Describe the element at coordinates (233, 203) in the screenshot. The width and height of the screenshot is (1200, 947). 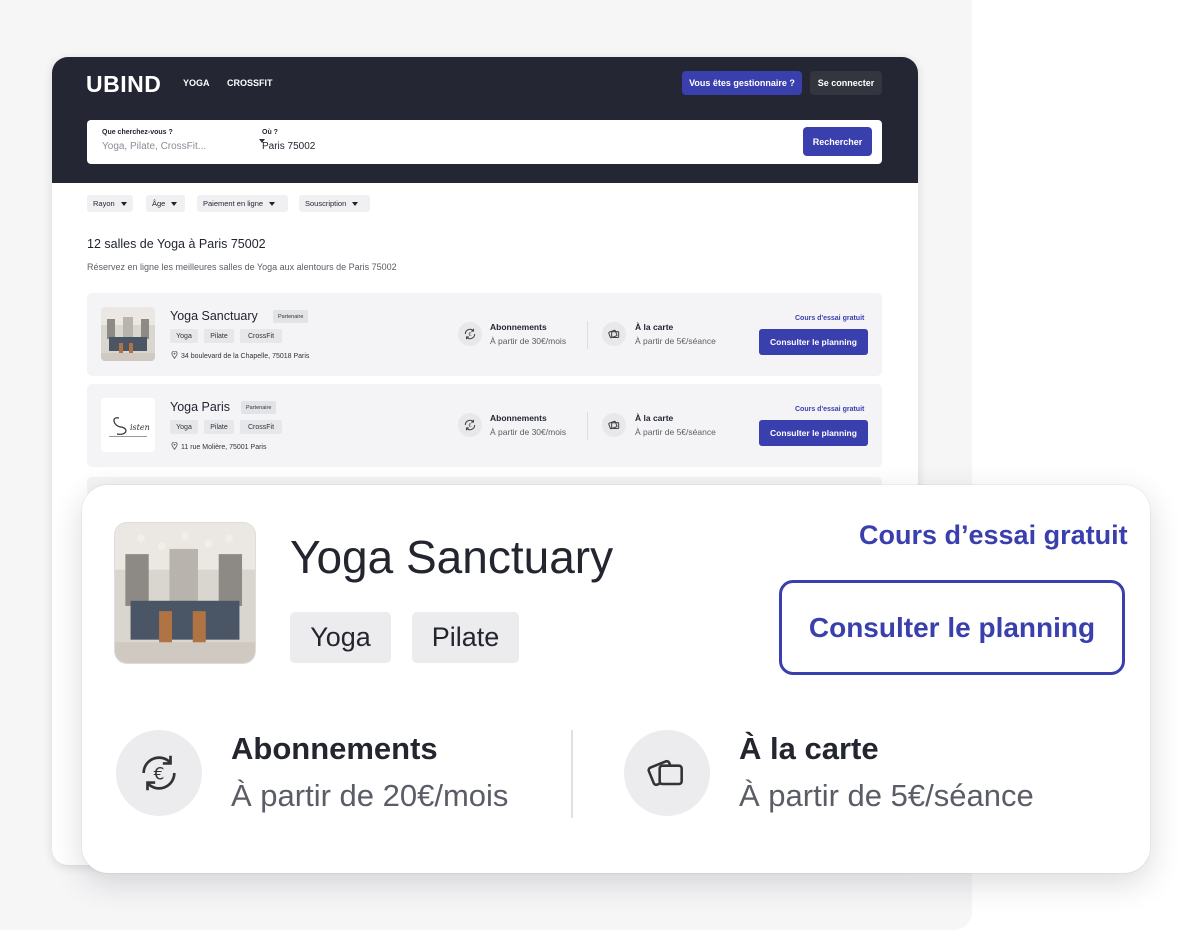
I see `filter-online-payment-label: Paiement en ligne` at that location.